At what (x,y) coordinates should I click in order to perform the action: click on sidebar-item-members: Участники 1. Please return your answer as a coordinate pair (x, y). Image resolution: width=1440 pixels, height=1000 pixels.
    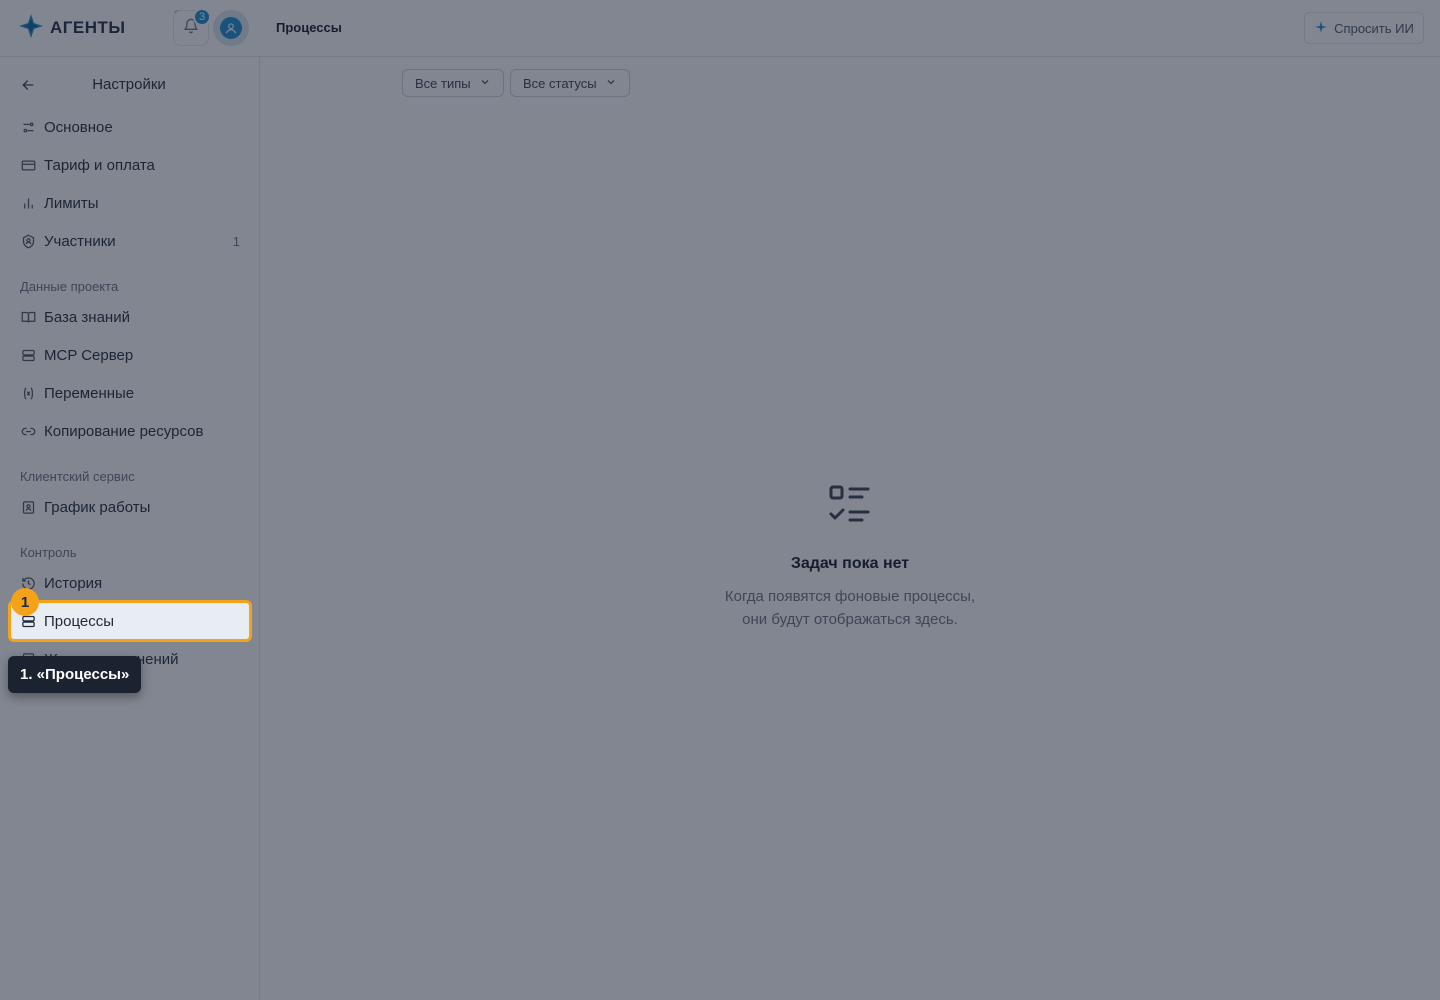
    Looking at the image, I should click on (130, 241).